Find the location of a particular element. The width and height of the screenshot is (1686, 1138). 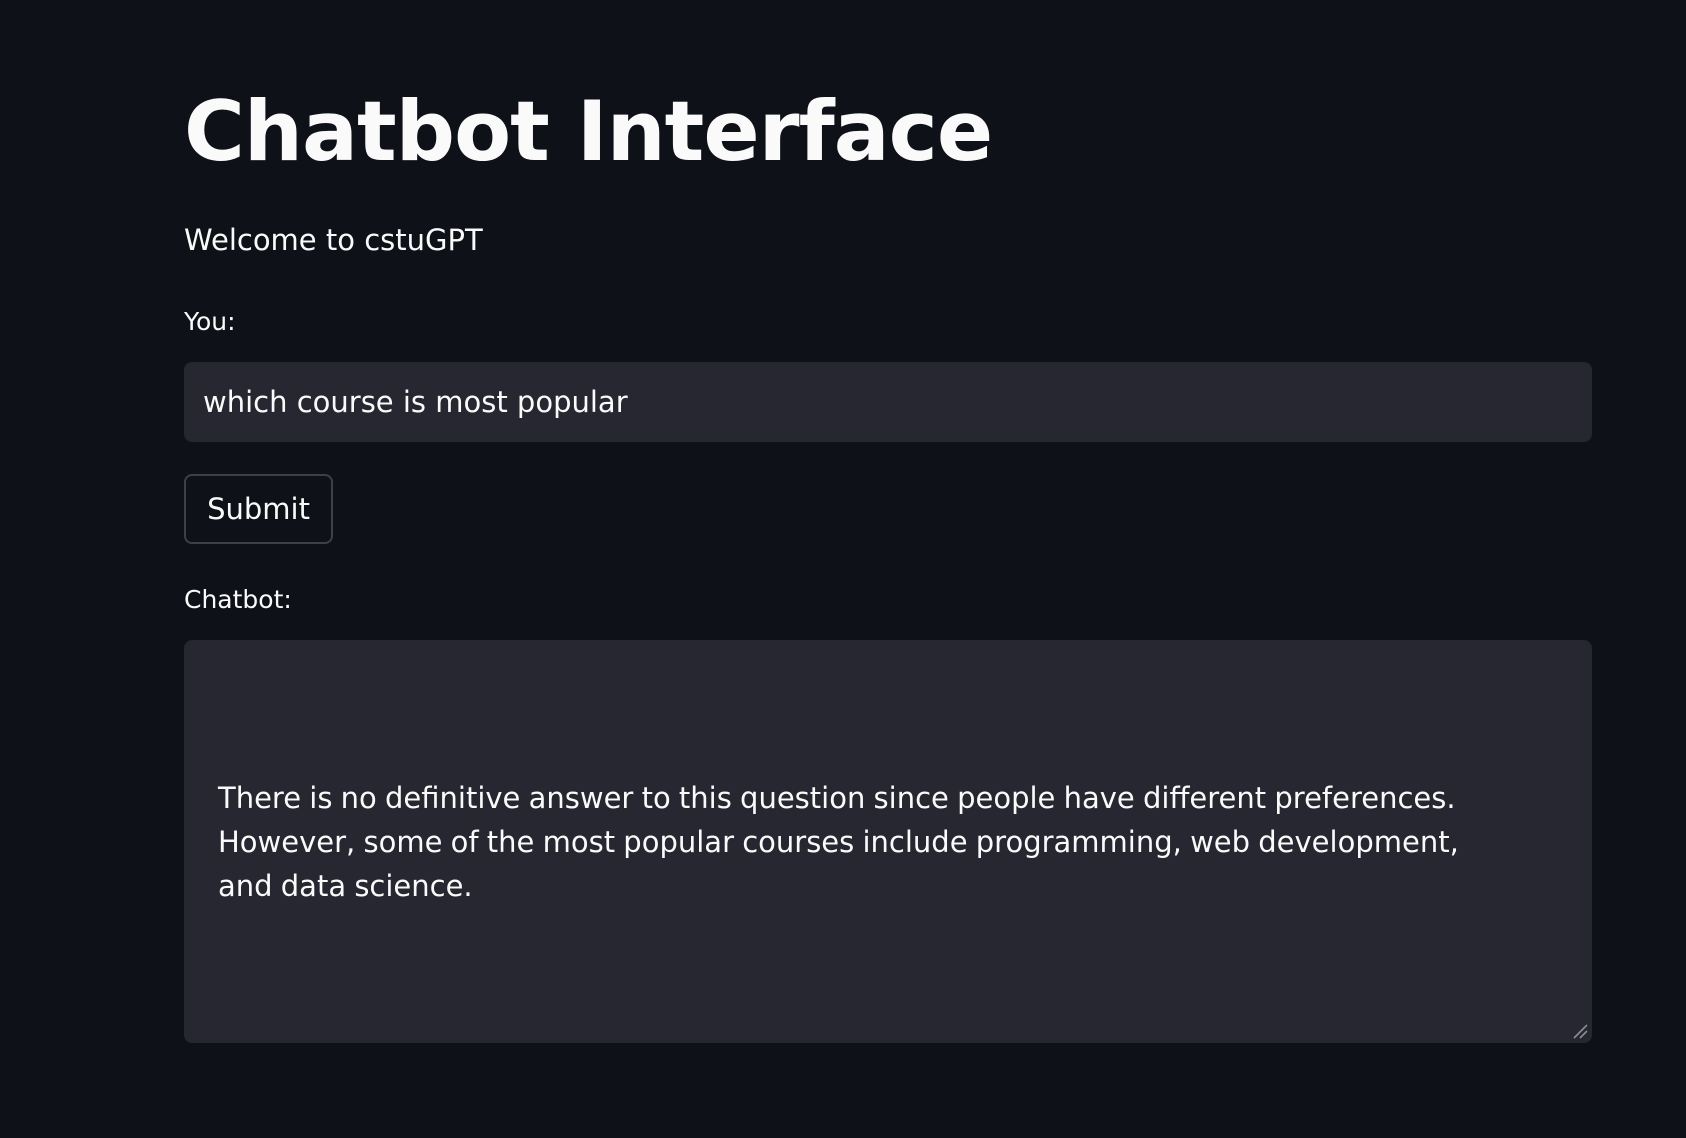

you-label: You: is located at coordinates (210, 321).